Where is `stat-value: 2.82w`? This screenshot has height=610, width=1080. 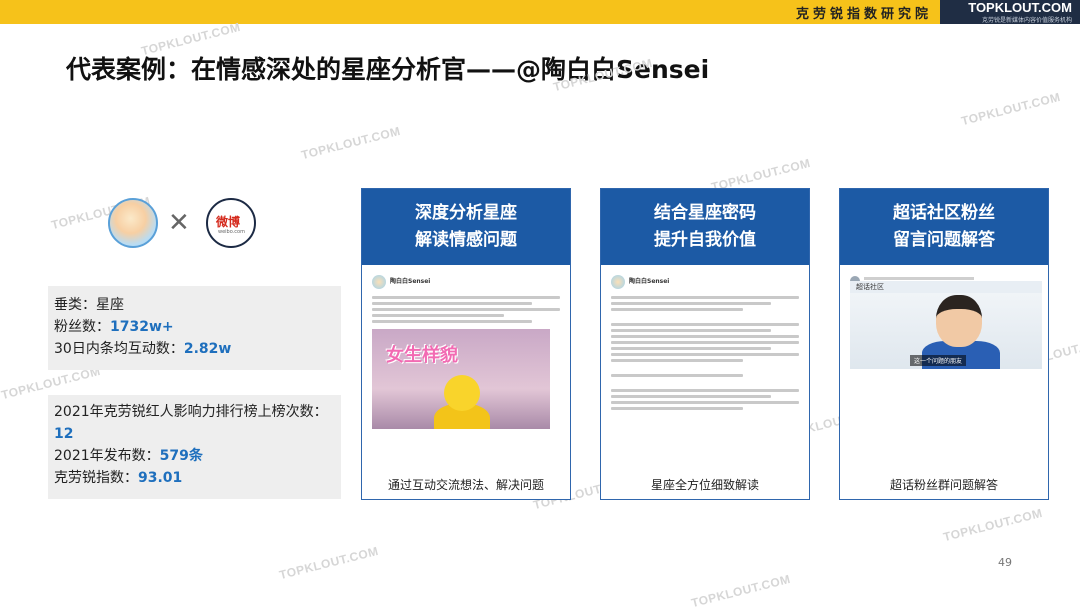
stat-value: 2.82w is located at coordinates (207, 349).